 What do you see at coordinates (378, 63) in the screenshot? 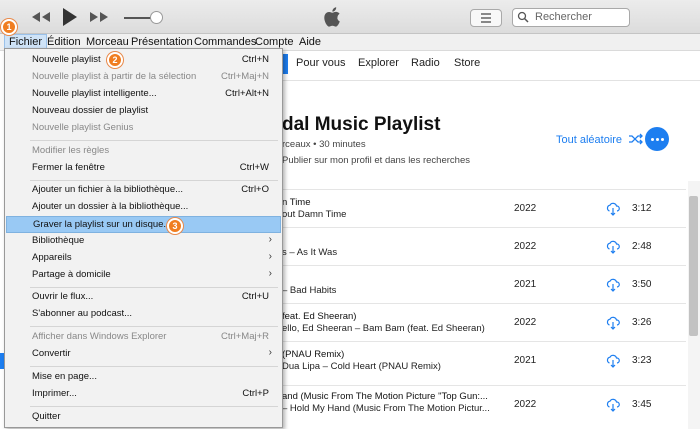
I see `tab-explorer: Explorer` at bounding box center [378, 63].